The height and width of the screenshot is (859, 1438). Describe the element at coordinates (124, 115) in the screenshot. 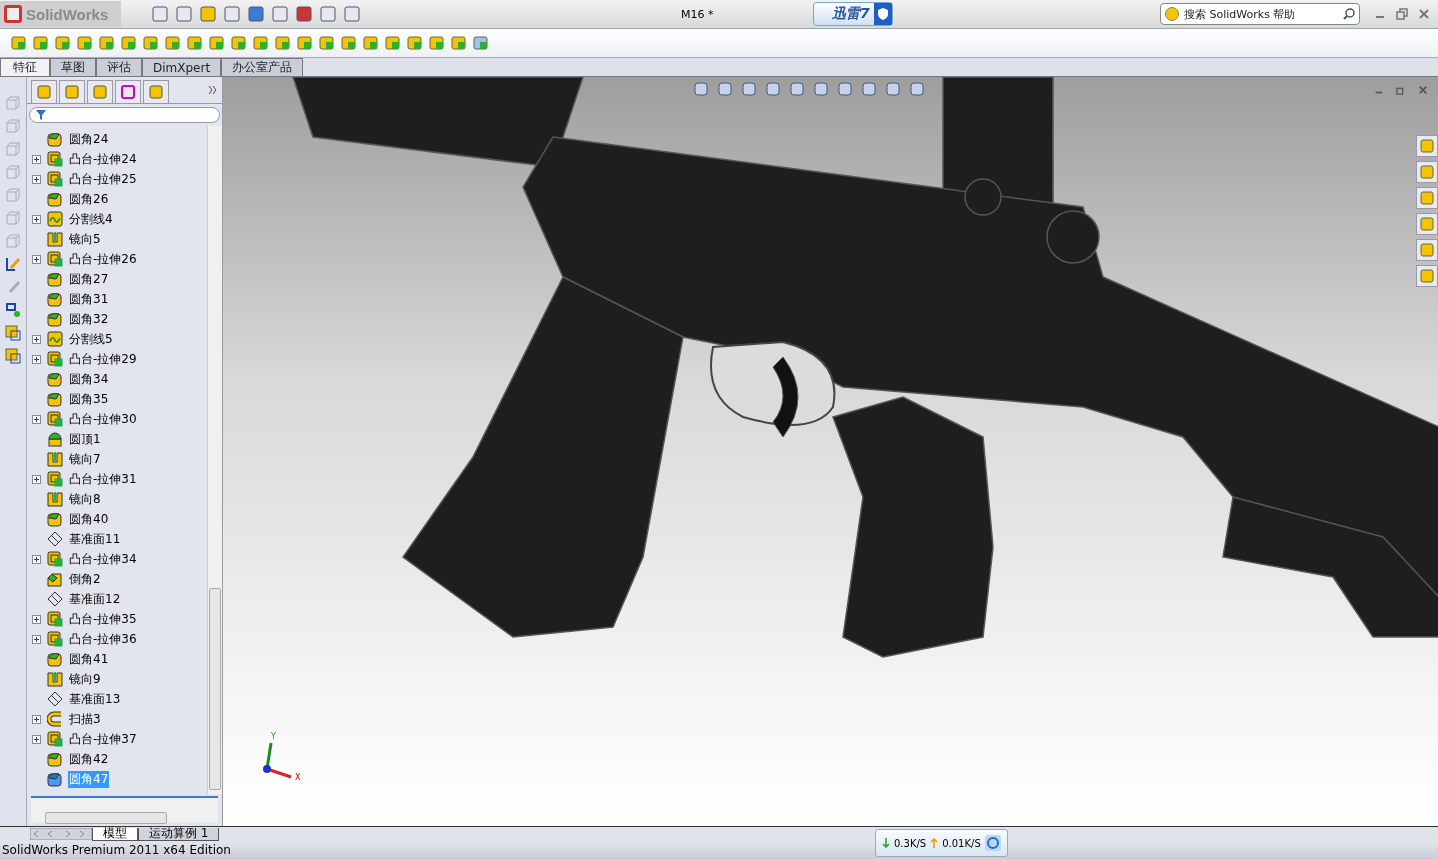

I see `filter-field` at that location.